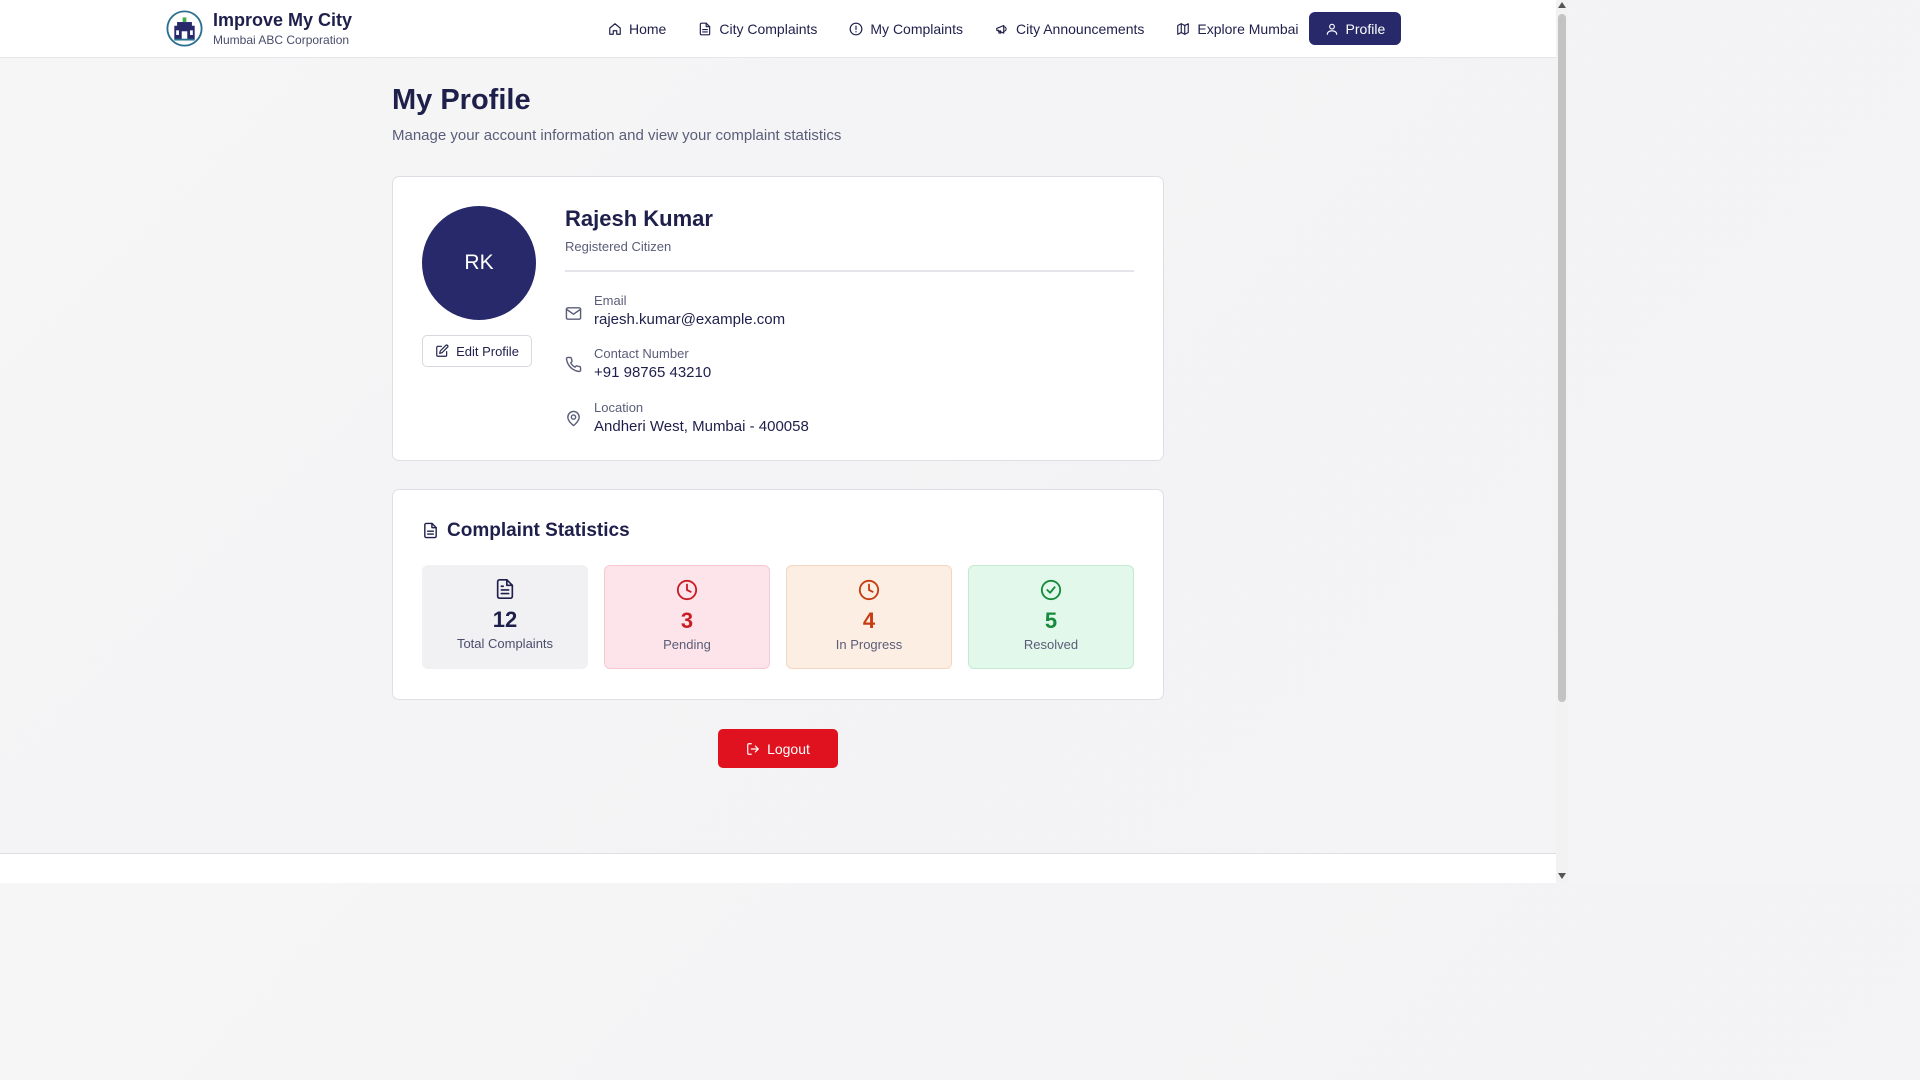  I want to click on stat-pending-value: 3, so click(687, 620).